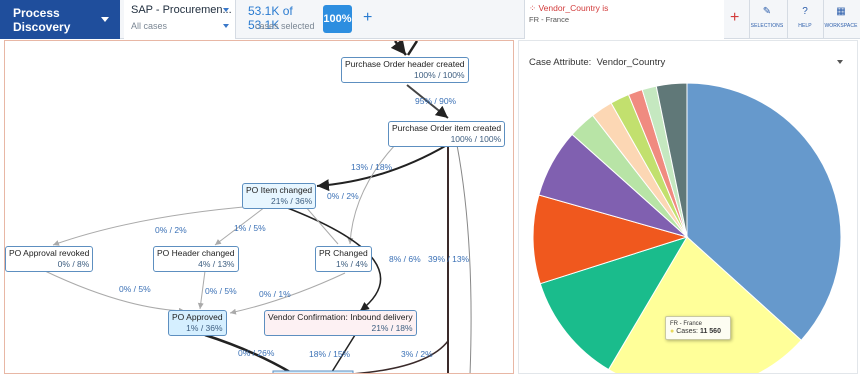  What do you see at coordinates (352, 264) in the screenshot?
I see `node-stat: 1% / 4%` at bounding box center [352, 264].